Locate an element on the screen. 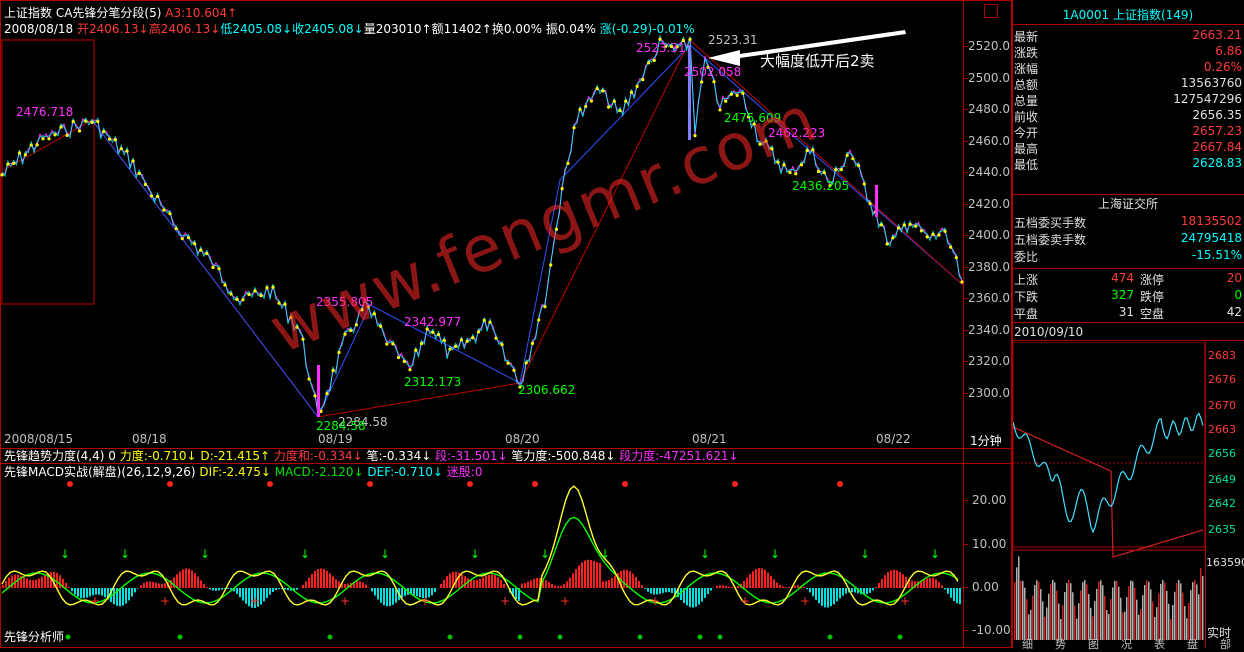 The image size is (1244, 652). mini-axis-label: 2670 is located at coordinates (1222, 406).